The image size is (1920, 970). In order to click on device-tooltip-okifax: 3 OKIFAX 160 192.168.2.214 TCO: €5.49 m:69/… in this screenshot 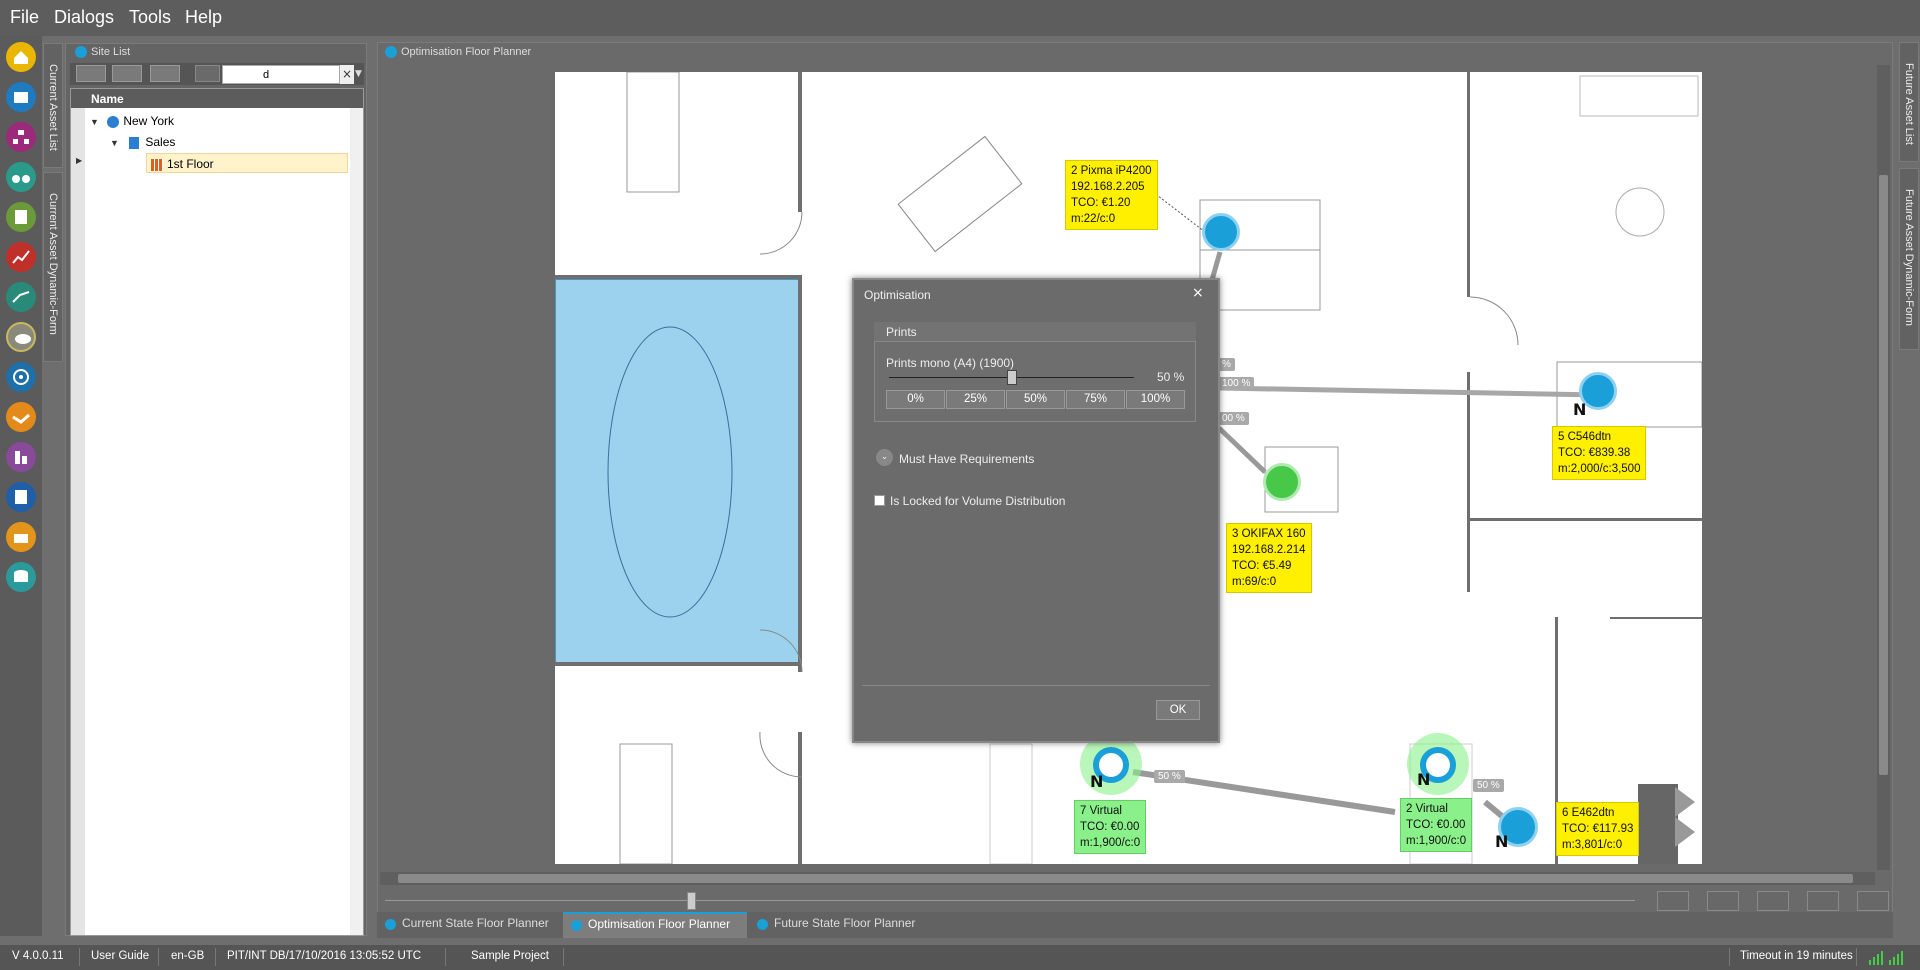, I will do `click(1269, 558)`.